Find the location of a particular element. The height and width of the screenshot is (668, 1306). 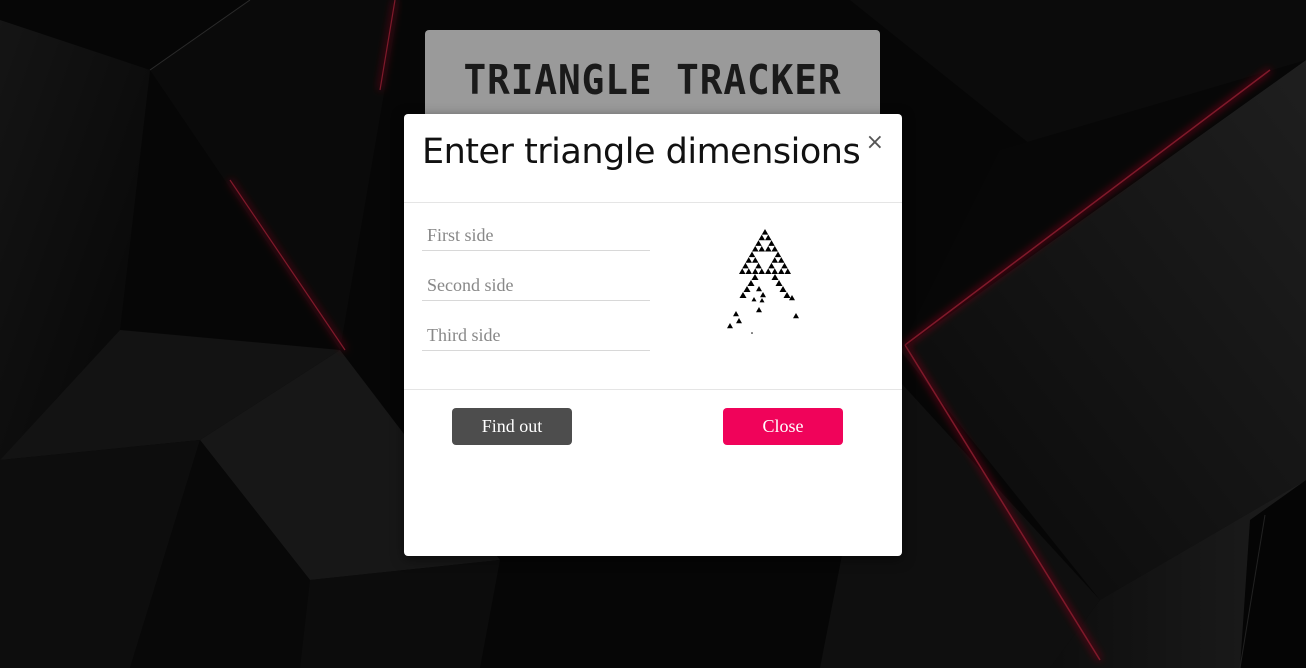

close-icon: × is located at coordinates (875, 143).